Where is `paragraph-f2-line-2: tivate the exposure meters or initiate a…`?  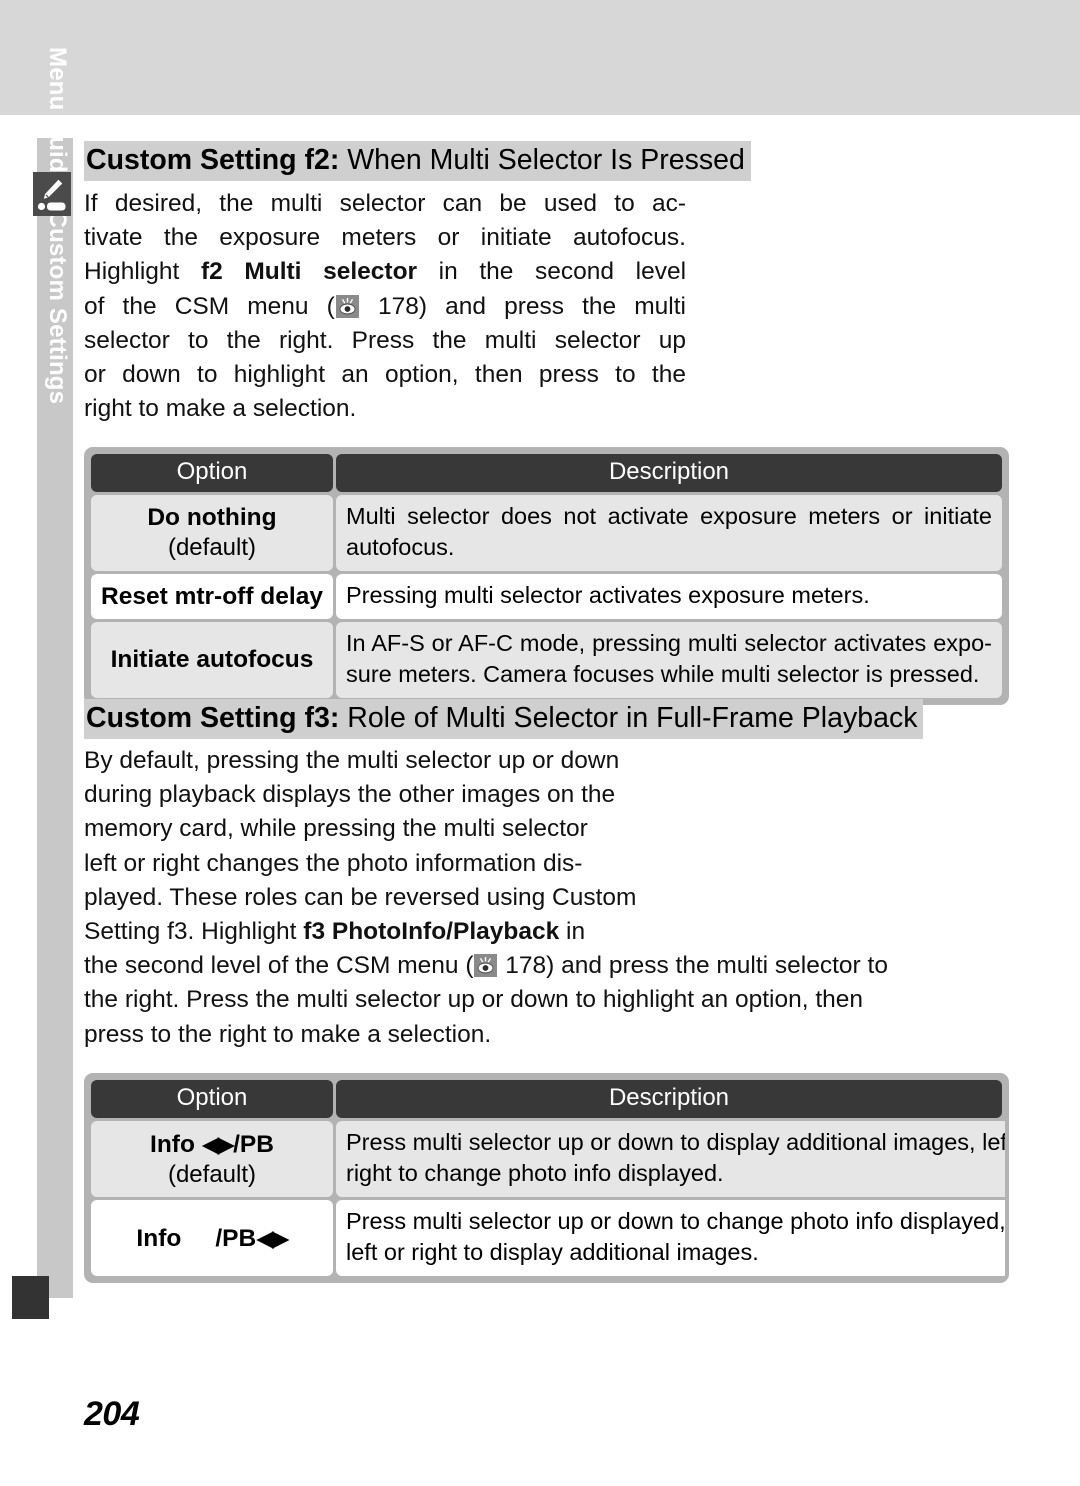
paragraph-f2-line-2: tivate the exposure meters or initiate a… is located at coordinates (385, 238).